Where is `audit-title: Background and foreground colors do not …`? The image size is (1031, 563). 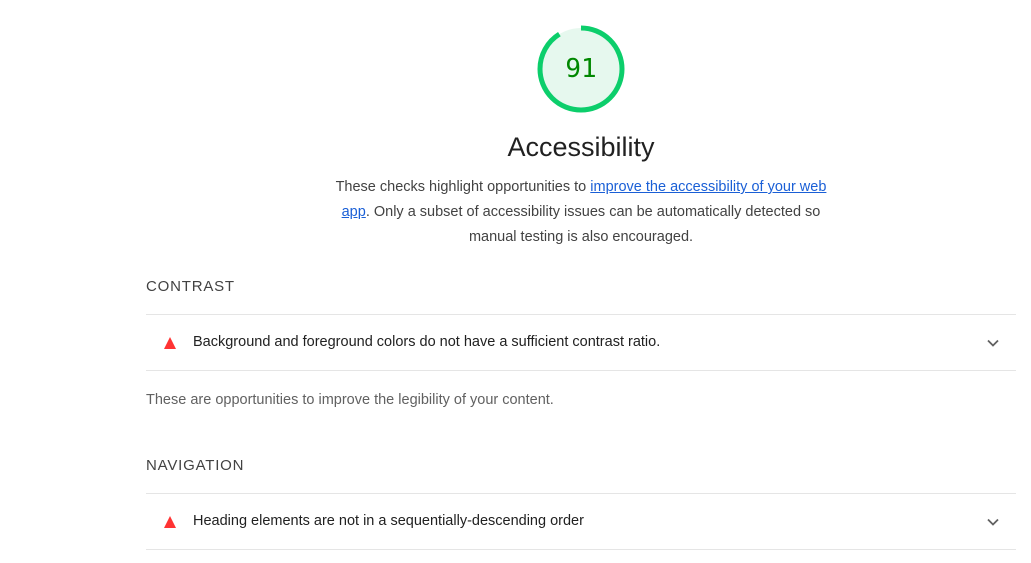 audit-title: Background and foreground colors do not … is located at coordinates (427, 342).